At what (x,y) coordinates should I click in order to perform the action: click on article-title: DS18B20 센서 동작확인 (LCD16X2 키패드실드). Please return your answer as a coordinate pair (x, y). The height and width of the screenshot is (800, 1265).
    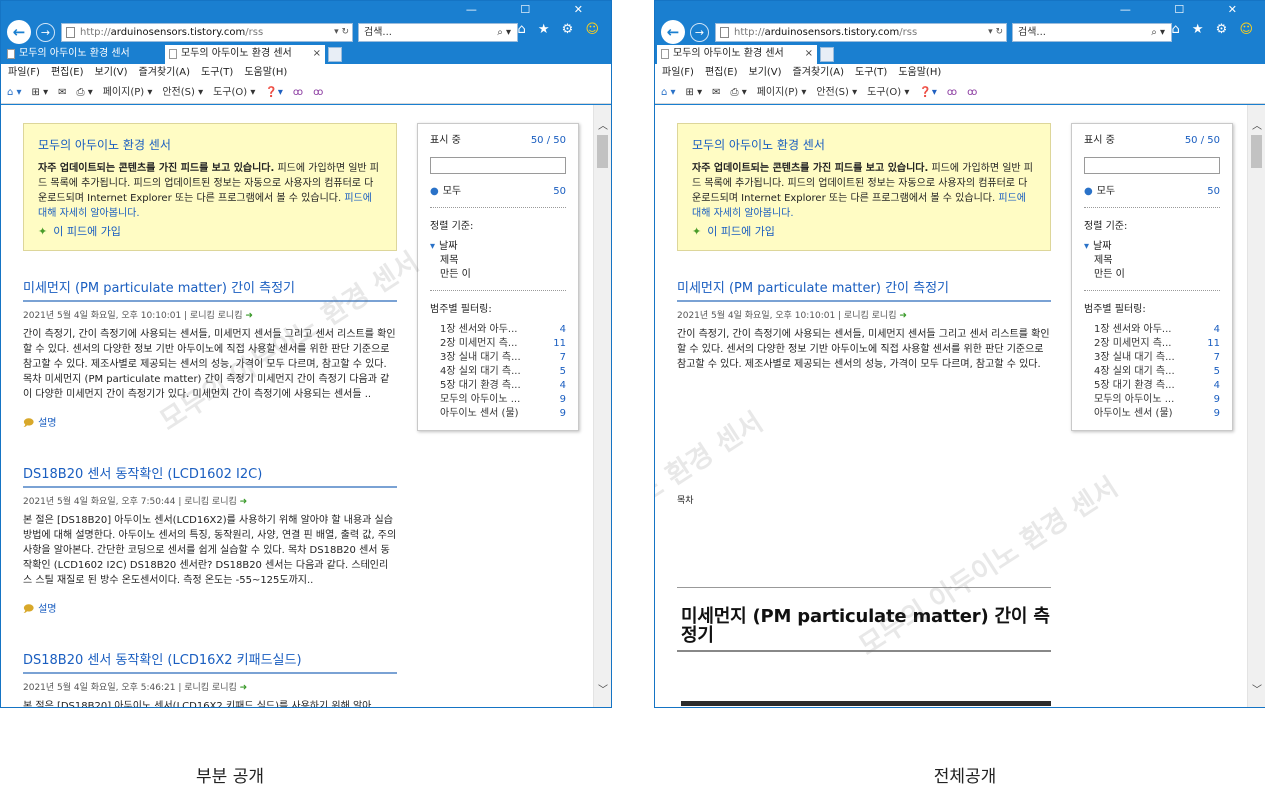
    Looking at the image, I should click on (210, 661).